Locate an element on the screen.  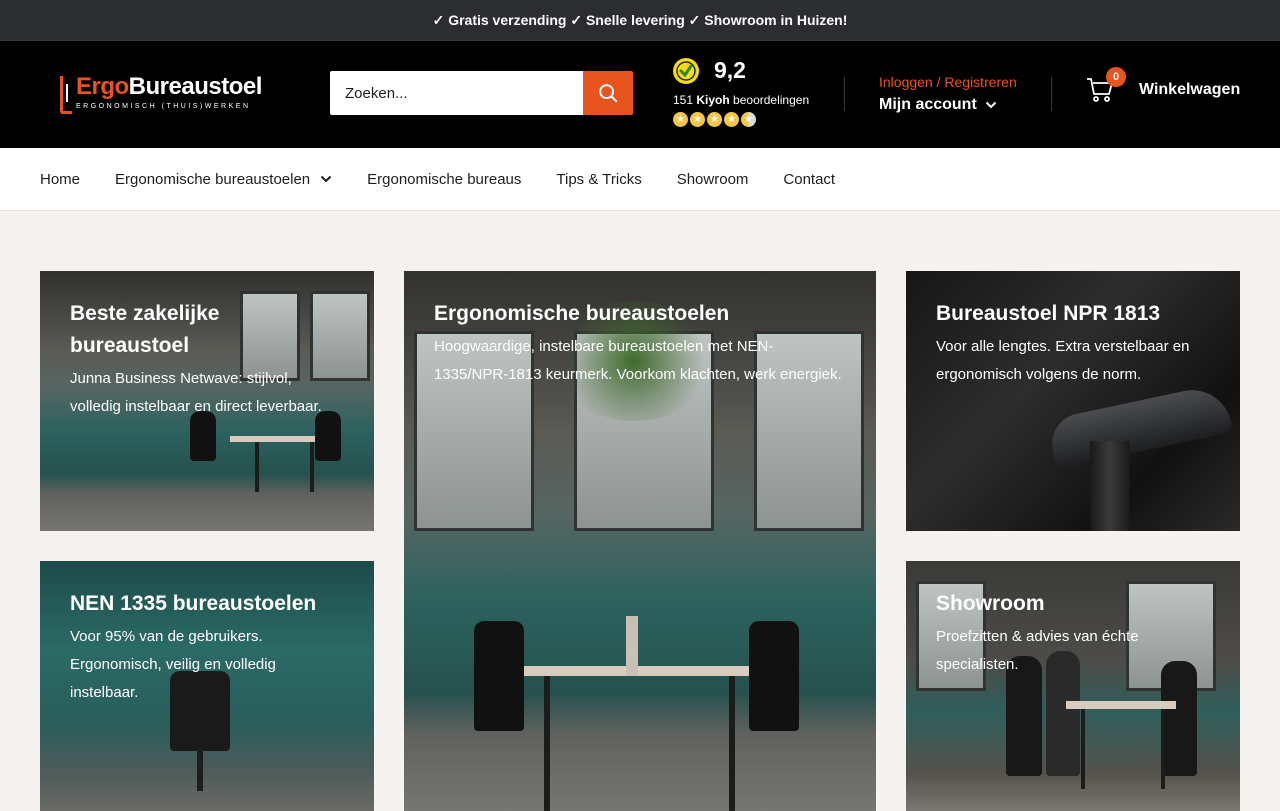
logo-chair-icon is located at coordinates (66, 95).